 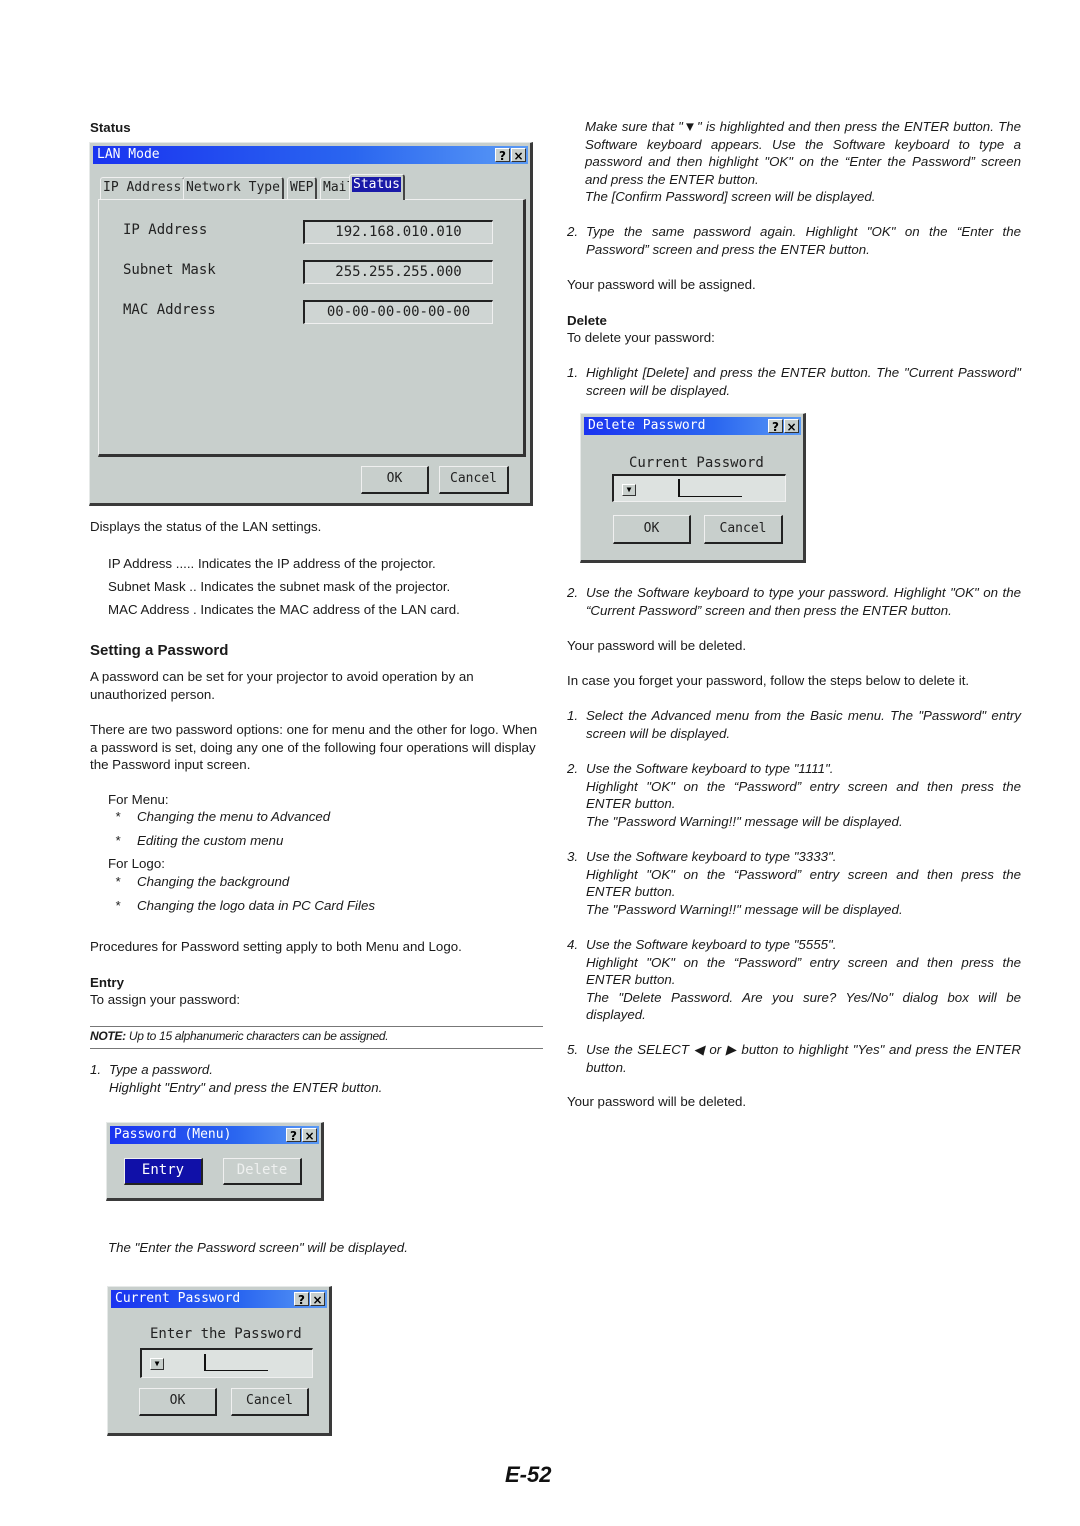 I want to click on note-label: NOTE:, so click(x=108, y=1036).